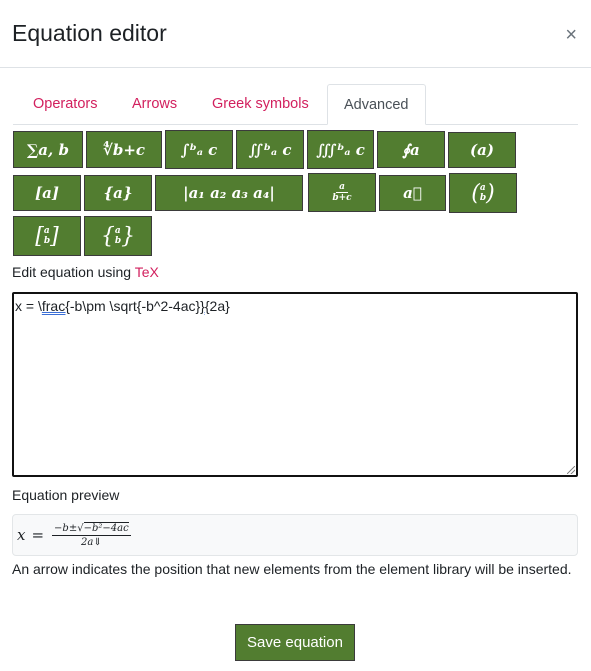 The height and width of the screenshot is (671, 591). Describe the element at coordinates (295, 642) in the screenshot. I see `save-equation-button: Save equation` at that location.